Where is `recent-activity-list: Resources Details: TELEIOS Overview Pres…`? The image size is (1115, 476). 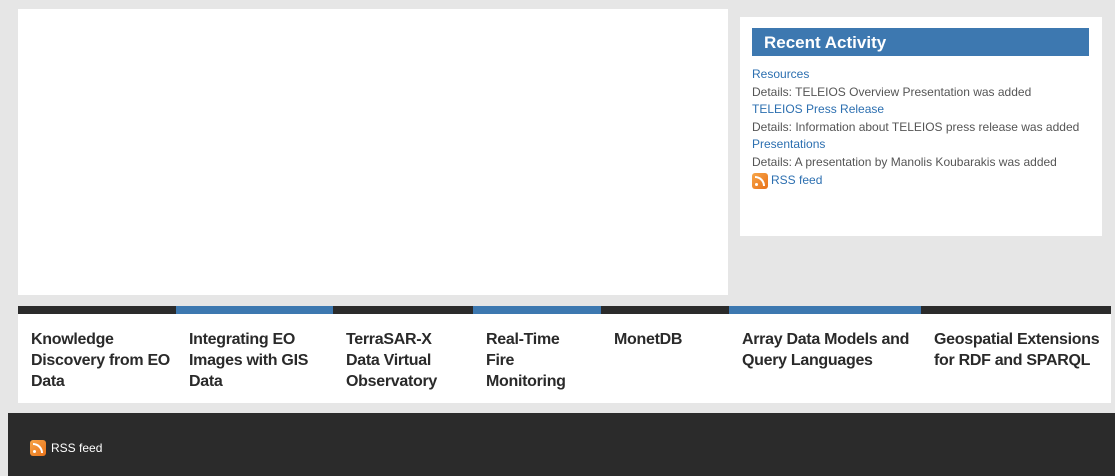 recent-activity-list: Resources Details: TELEIOS Overview Pres… is located at coordinates (922, 128).